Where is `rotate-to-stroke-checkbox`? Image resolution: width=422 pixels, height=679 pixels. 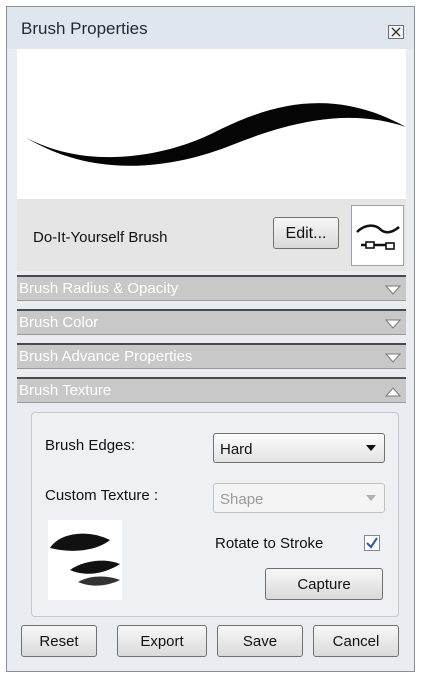 rotate-to-stroke-checkbox is located at coordinates (372, 543).